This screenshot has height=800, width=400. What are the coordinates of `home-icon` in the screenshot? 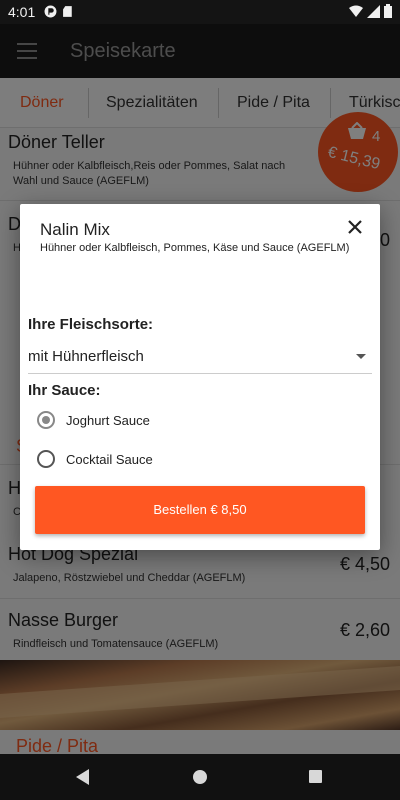 It's located at (200, 777).